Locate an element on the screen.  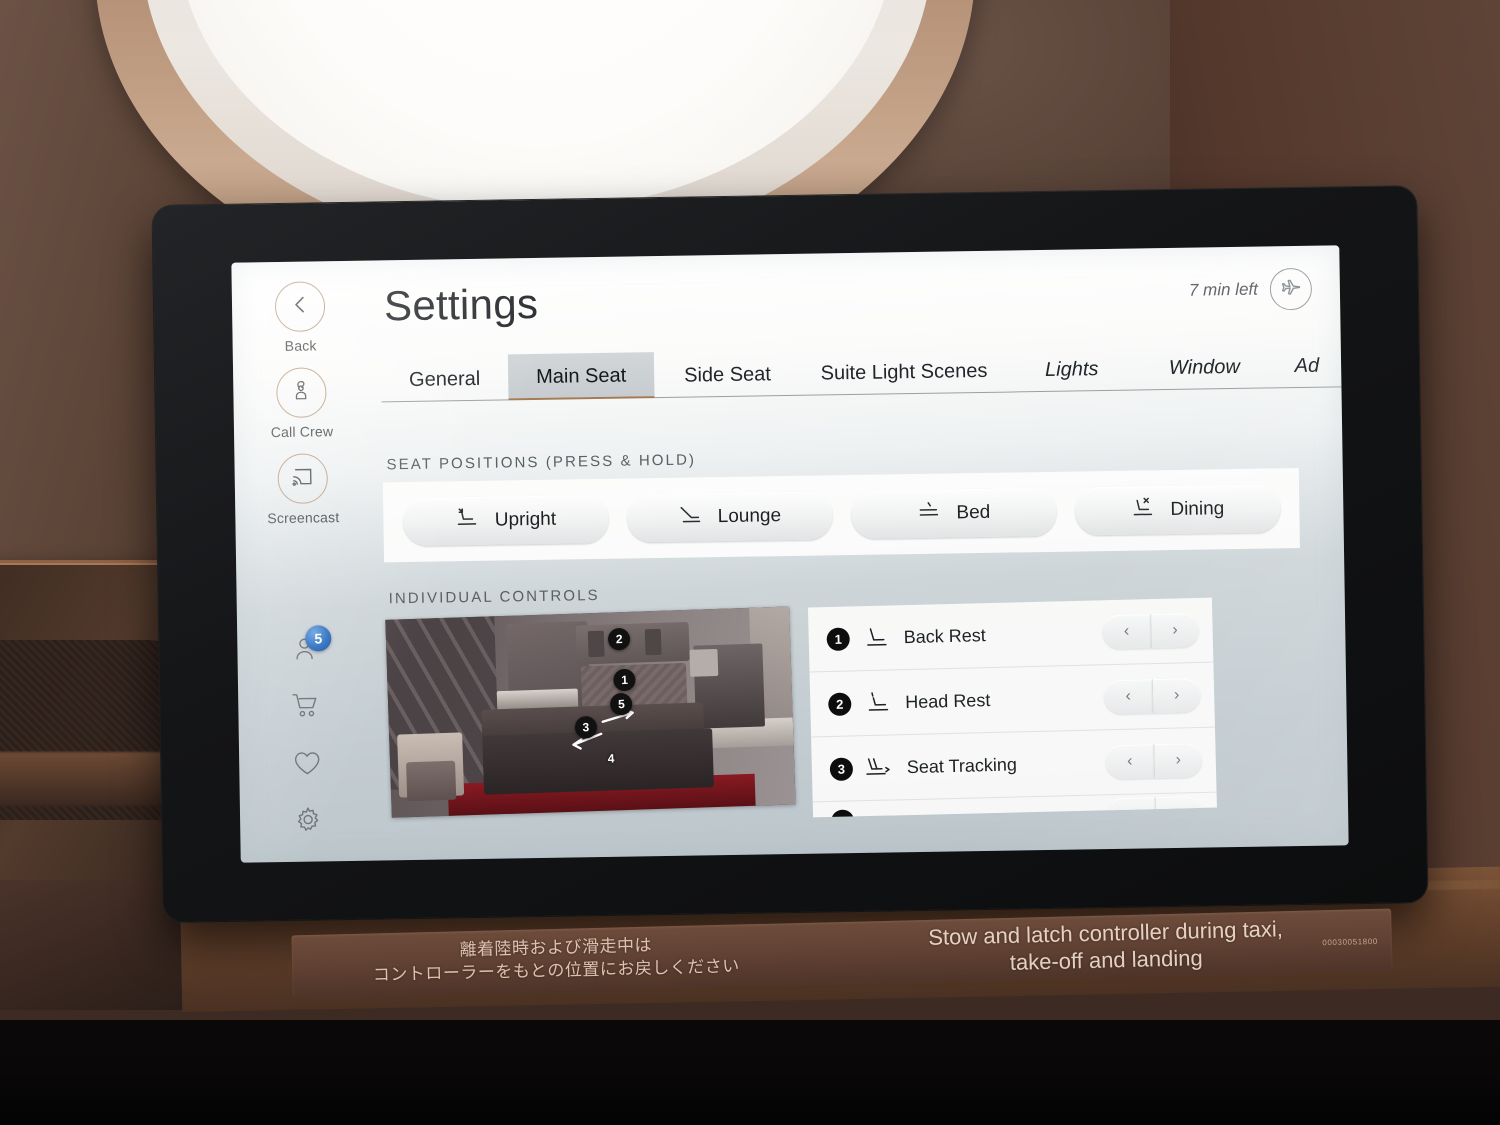
control-number-2: 2 is located at coordinates (840, 703).